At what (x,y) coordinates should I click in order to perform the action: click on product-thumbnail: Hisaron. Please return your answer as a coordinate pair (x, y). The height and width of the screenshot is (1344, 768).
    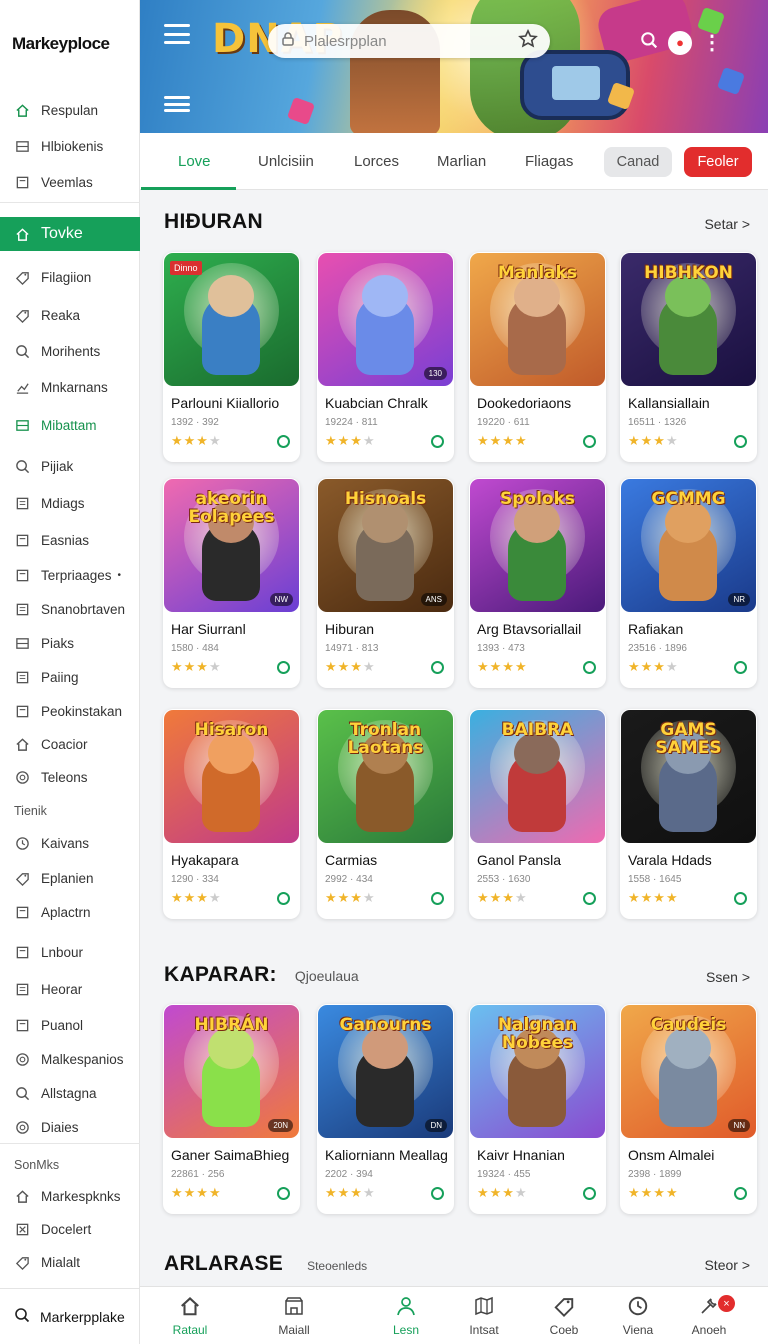
    Looking at the image, I should click on (231, 776).